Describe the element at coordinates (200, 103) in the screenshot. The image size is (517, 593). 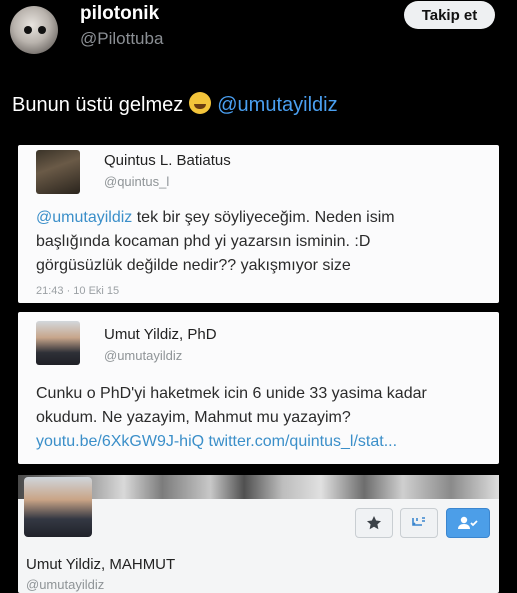
I see `grinning-sweat-emoji-icon` at that location.